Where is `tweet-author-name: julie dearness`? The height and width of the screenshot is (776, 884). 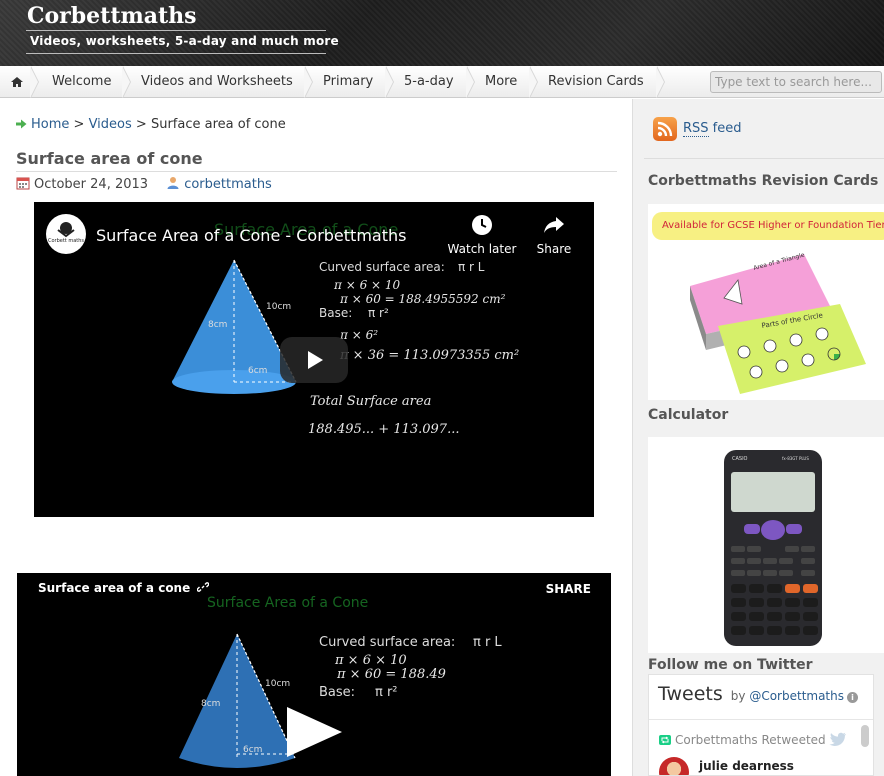
tweet-author-name: julie dearness is located at coordinates (746, 766).